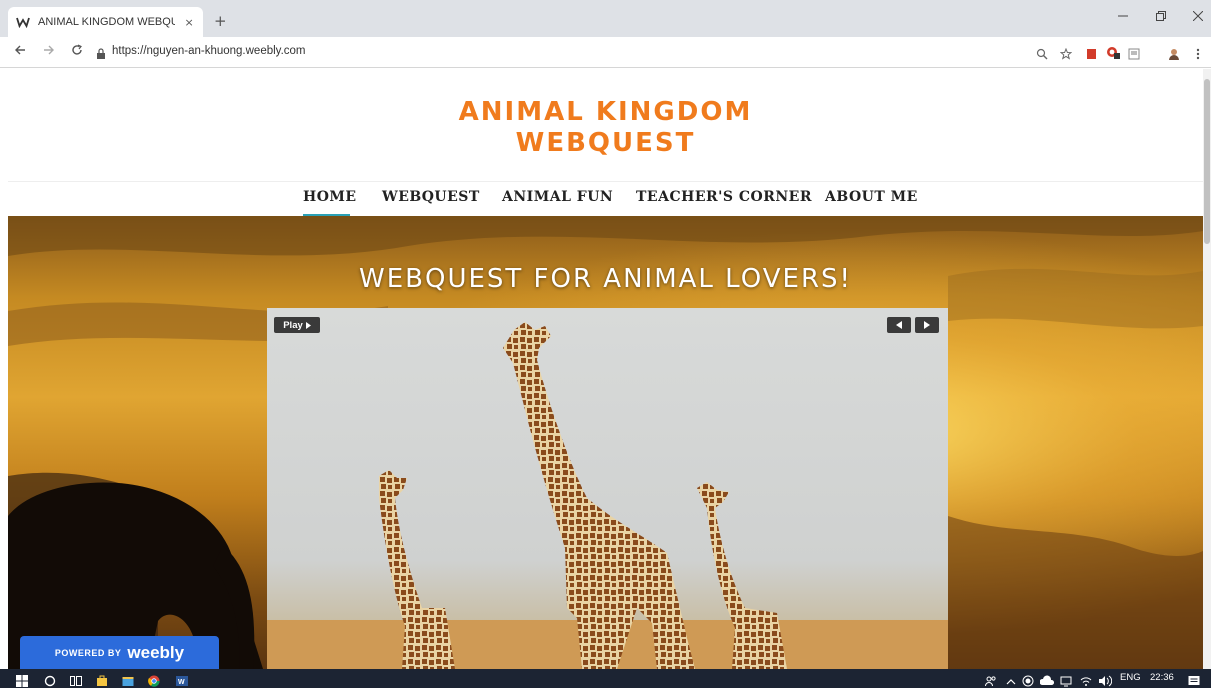 Image resolution: width=1211 pixels, height=688 pixels. What do you see at coordinates (101, 54) in the screenshot?
I see `lock-icon` at bounding box center [101, 54].